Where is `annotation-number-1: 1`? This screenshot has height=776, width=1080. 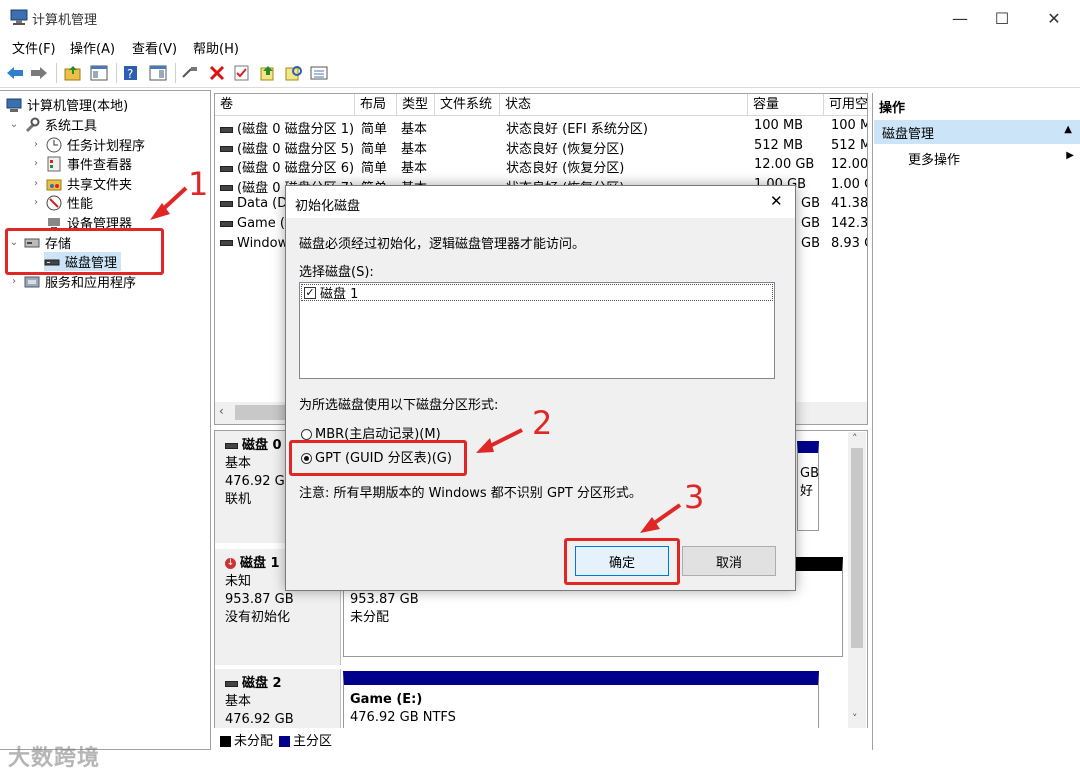
annotation-number-1: 1 is located at coordinates (198, 184).